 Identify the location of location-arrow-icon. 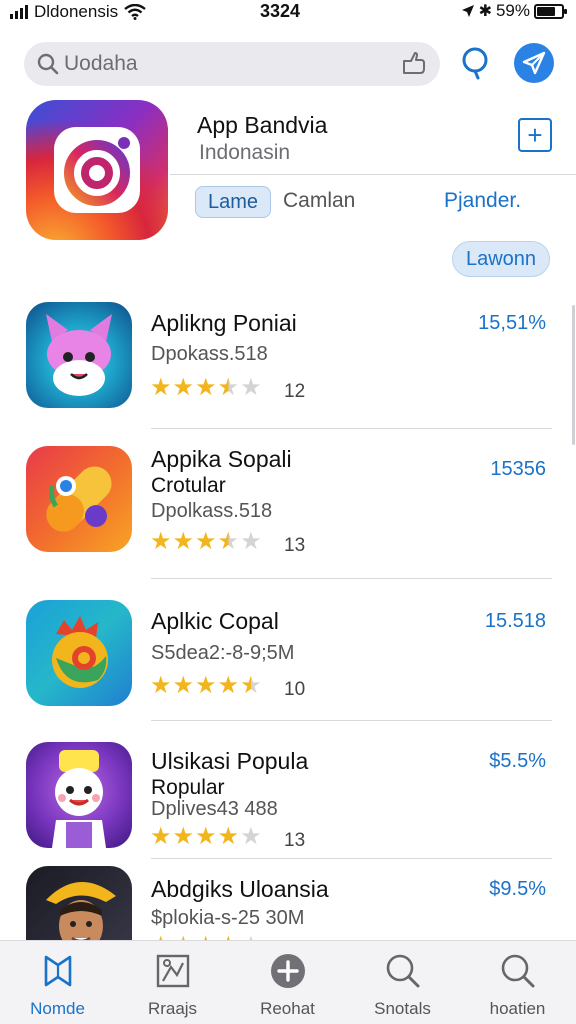
(467, 11).